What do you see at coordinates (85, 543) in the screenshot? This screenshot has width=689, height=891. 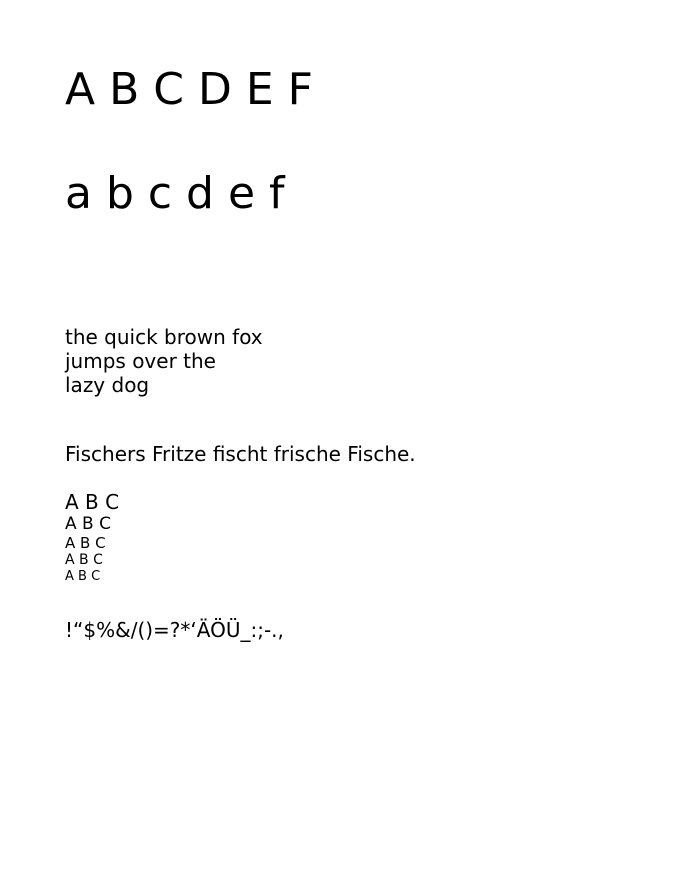 I see `size-sample-3: A B C` at bounding box center [85, 543].